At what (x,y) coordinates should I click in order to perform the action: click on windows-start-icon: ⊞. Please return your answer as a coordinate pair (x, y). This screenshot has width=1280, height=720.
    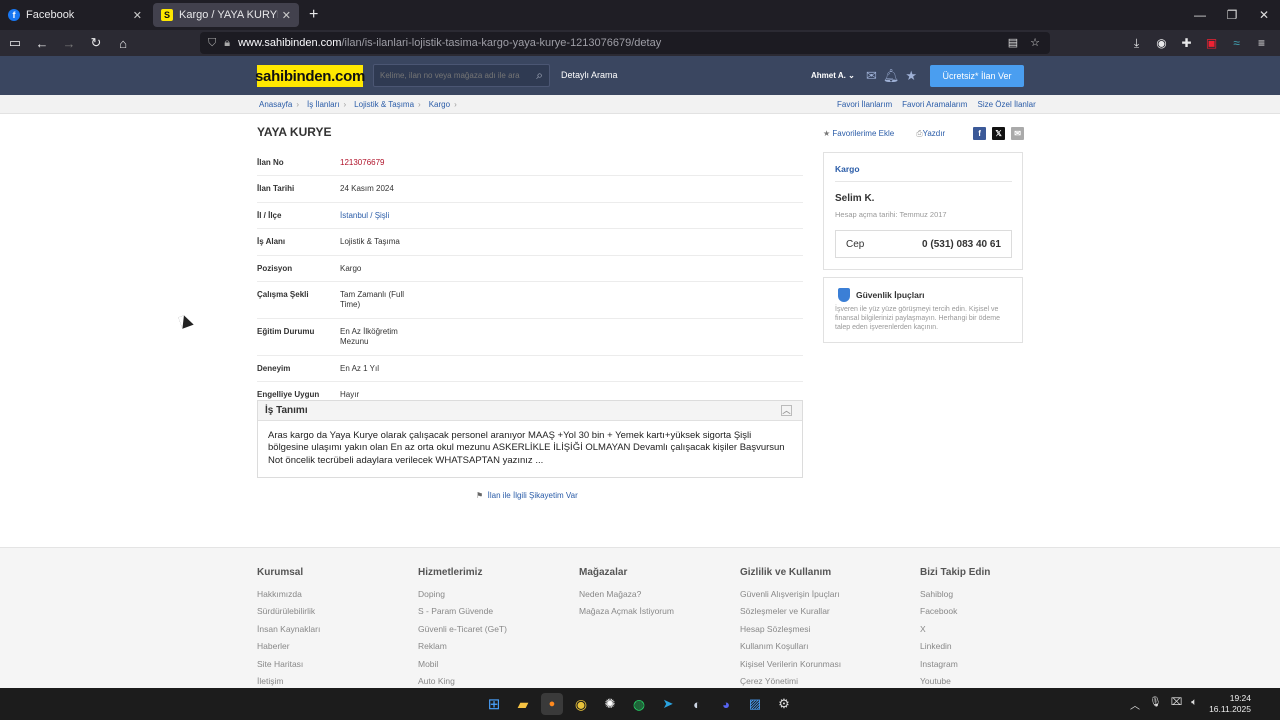
    Looking at the image, I should click on (494, 704).